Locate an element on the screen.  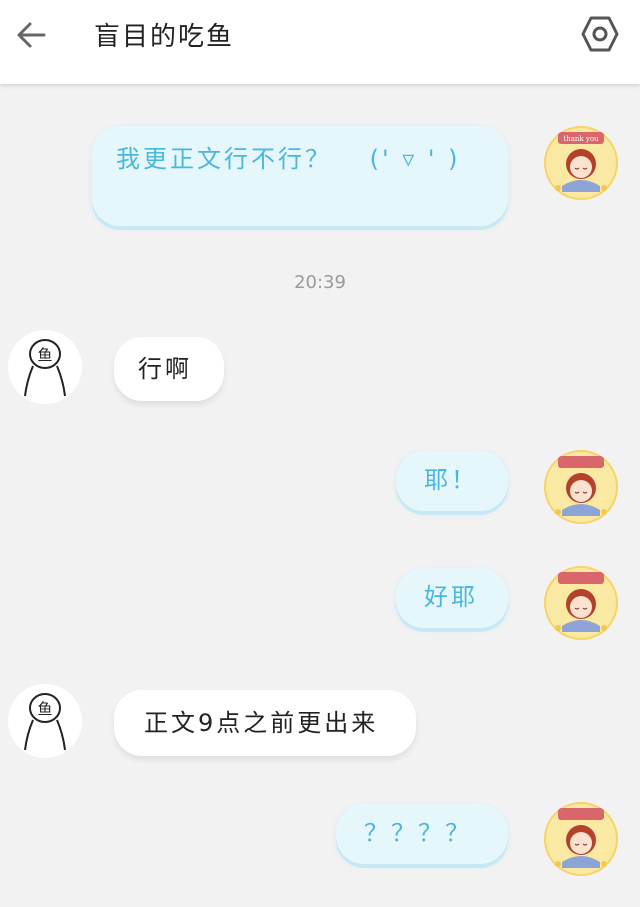
back-button is located at coordinates (31, 35).